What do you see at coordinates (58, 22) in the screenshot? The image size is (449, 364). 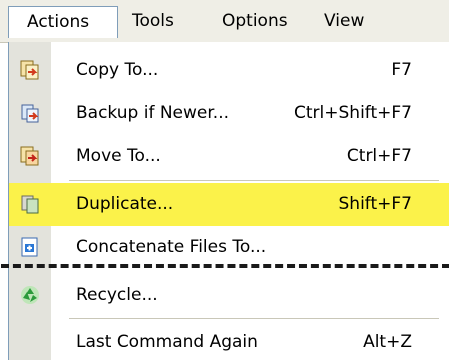 I see `menu-actions-label: Actions` at bounding box center [58, 22].